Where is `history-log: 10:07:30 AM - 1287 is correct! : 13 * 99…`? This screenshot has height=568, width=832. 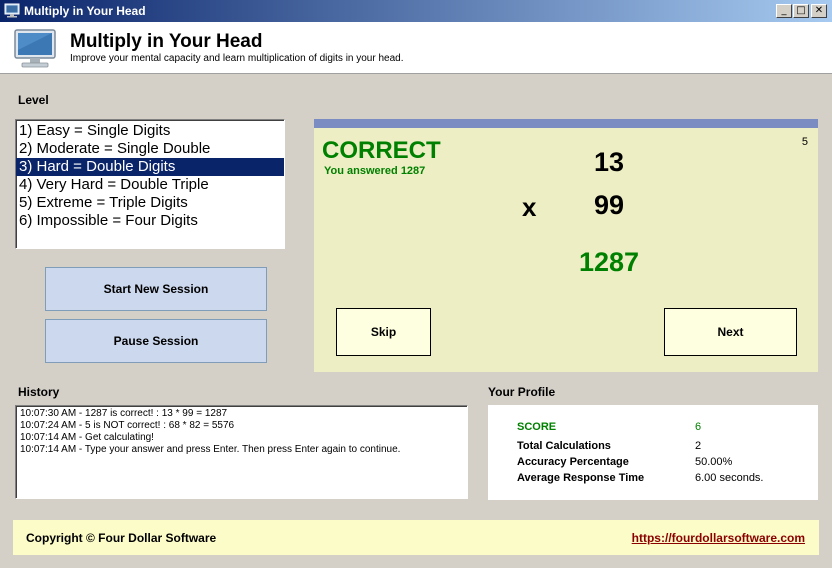
history-log: 10:07:30 AM - 1287 is correct! : 13 * 99… is located at coordinates (241, 452).